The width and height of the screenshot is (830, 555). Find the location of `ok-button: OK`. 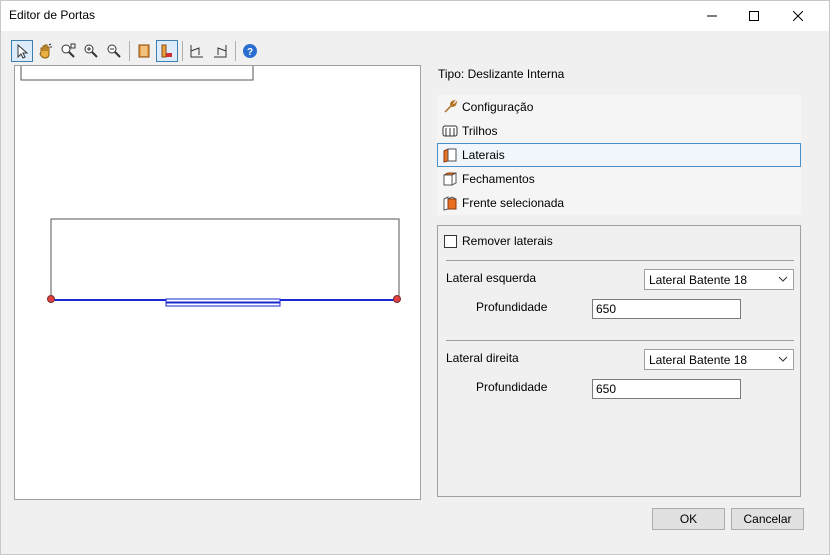

ok-button: OK is located at coordinates (688, 519).